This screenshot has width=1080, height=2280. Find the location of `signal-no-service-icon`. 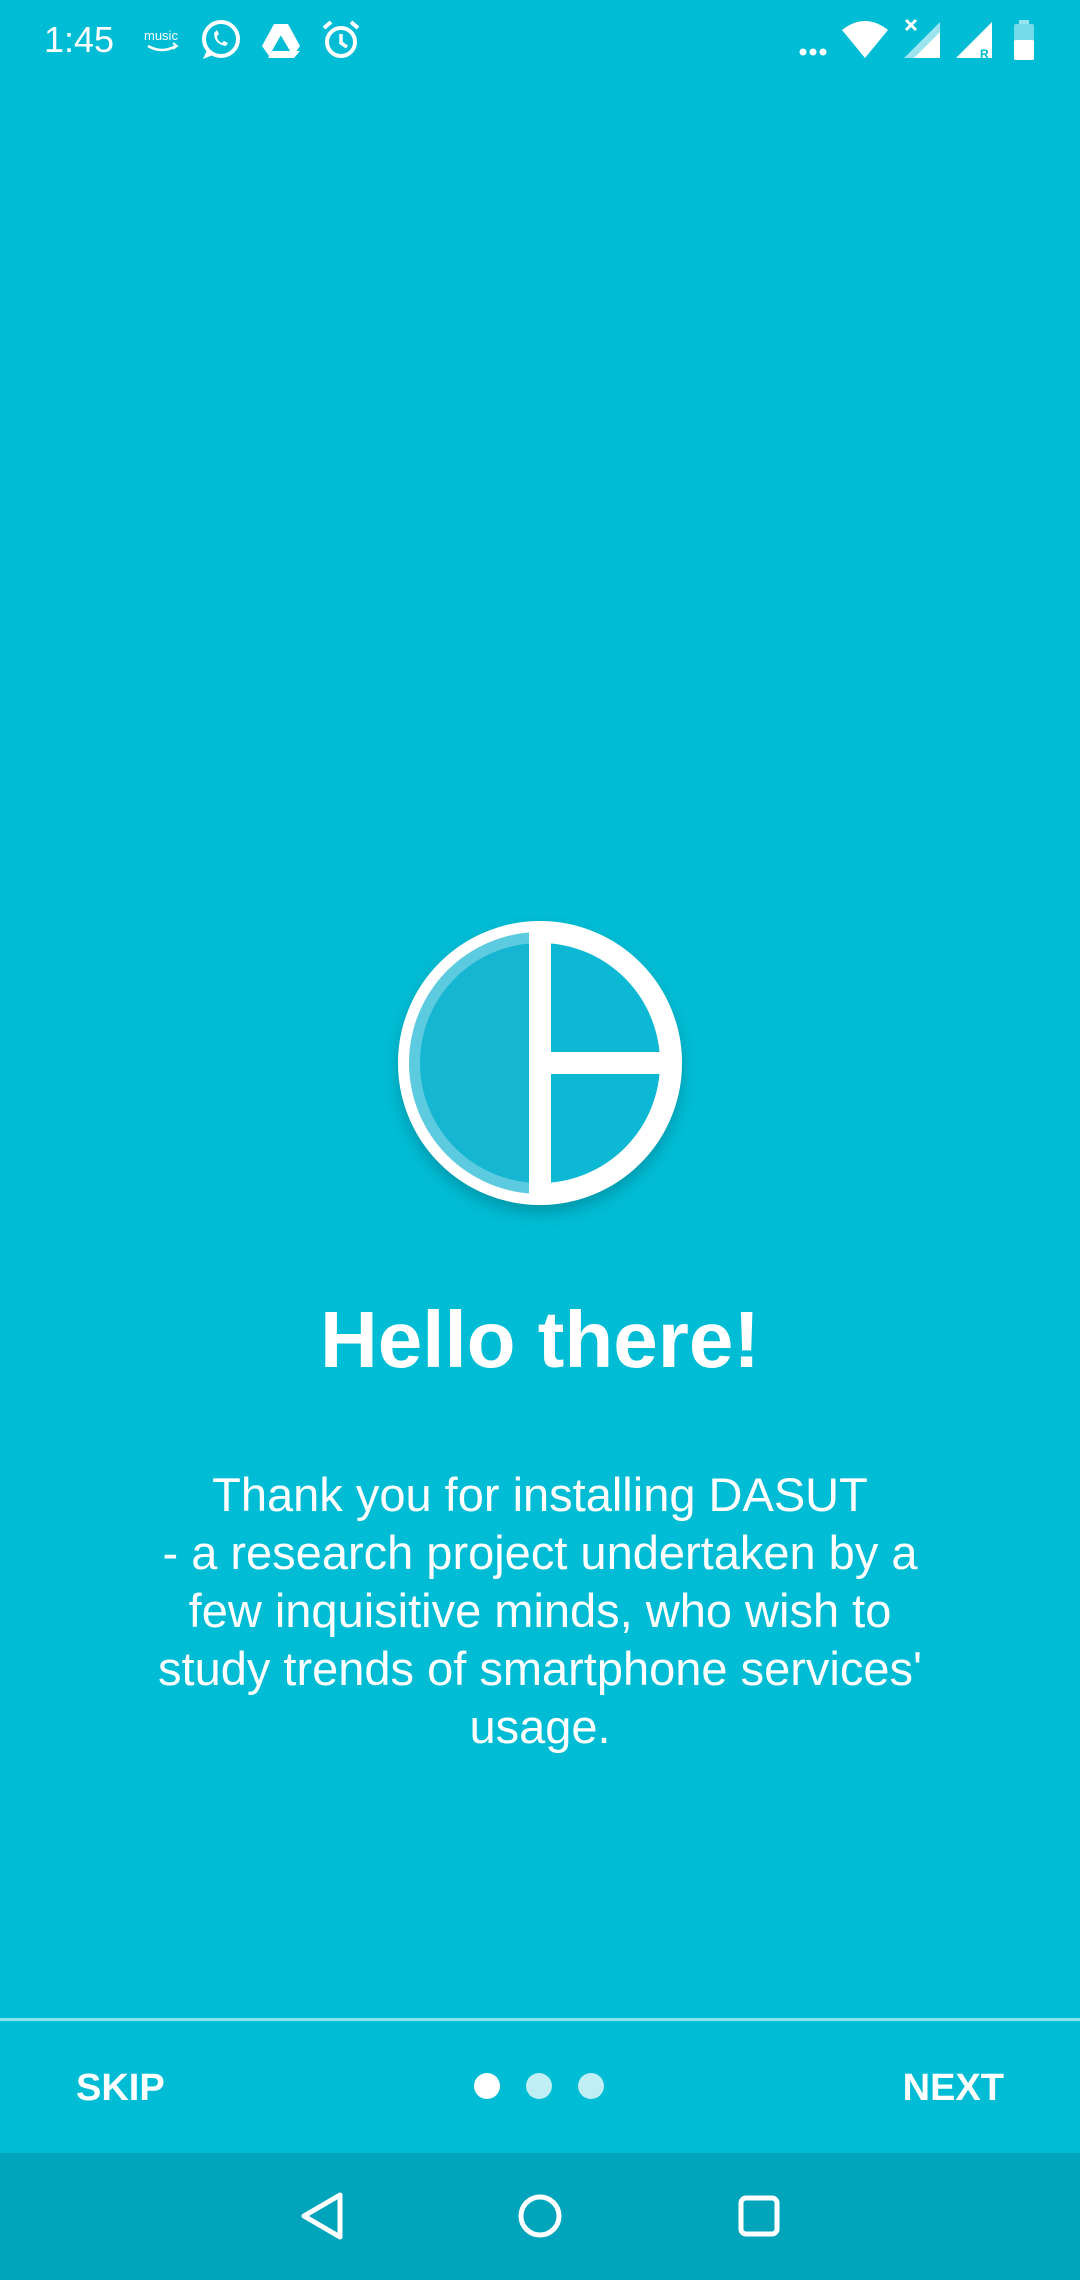

signal-no-service-icon is located at coordinates (922, 40).